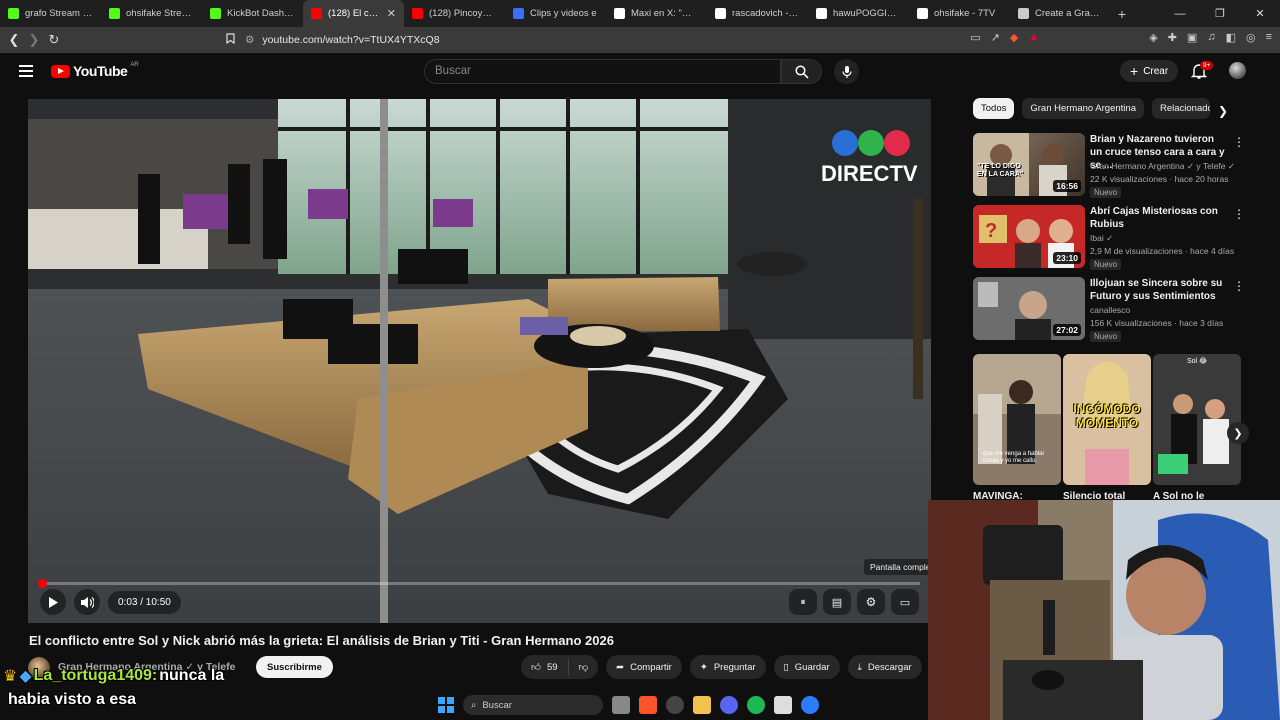 This screenshot has width=1280, height=720. I want to click on like-dislike-group: 👍︎ 59 👎︎, so click(560, 667).